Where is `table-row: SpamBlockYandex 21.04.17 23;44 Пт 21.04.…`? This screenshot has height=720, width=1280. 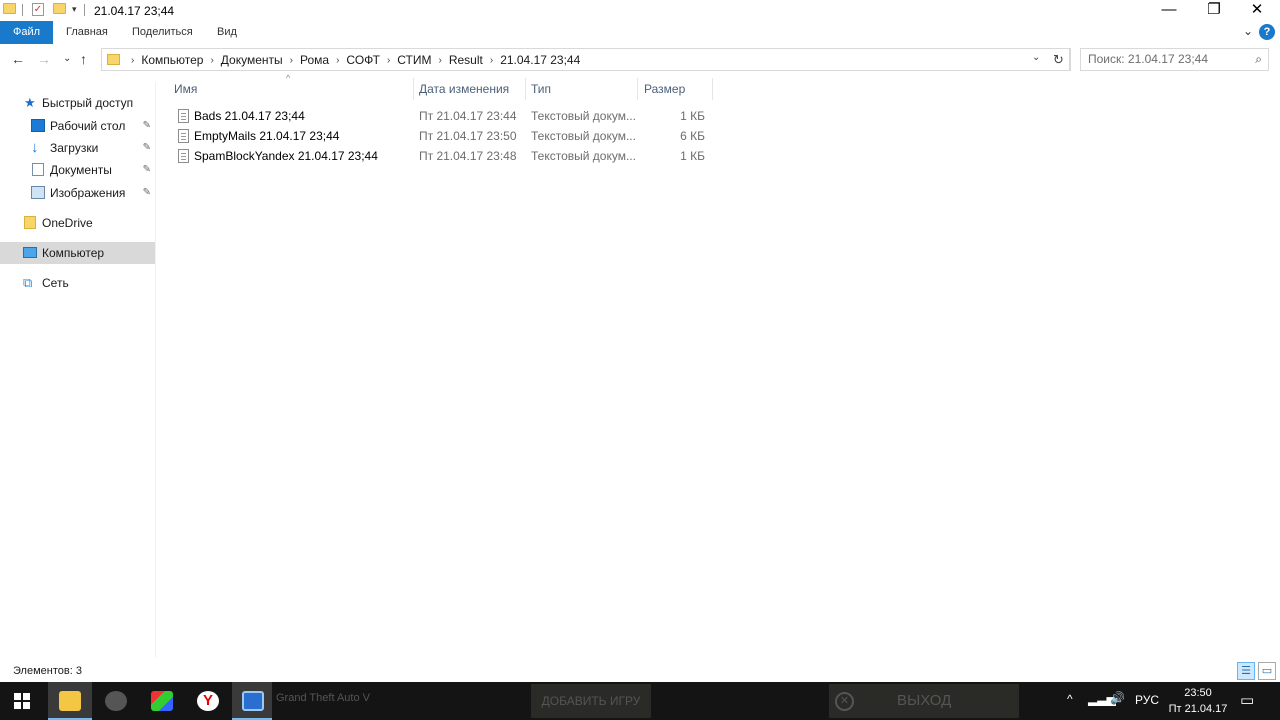
table-row: SpamBlockYandex 21.04.17 23;44 Пт 21.04.… is located at coordinates (441, 156).